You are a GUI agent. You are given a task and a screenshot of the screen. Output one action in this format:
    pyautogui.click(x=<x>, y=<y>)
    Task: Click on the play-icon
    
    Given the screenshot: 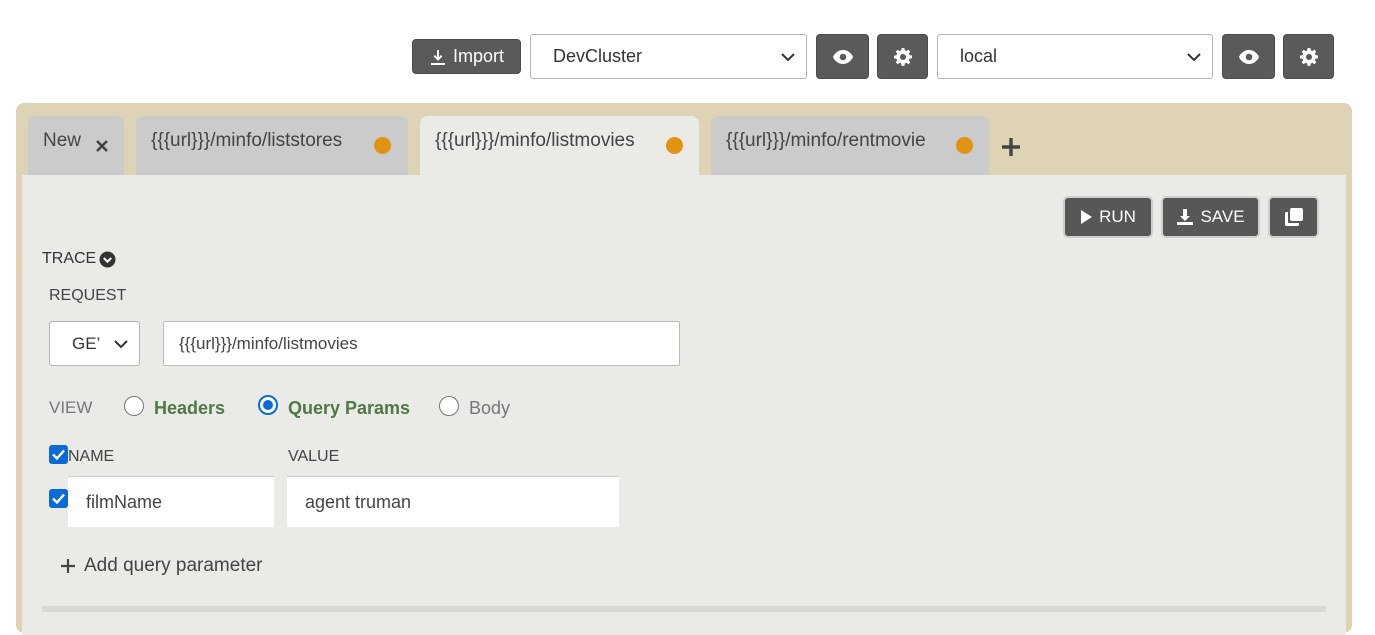 What is the action you would take?
    pyautogui.click(x=1087, y=217)
    